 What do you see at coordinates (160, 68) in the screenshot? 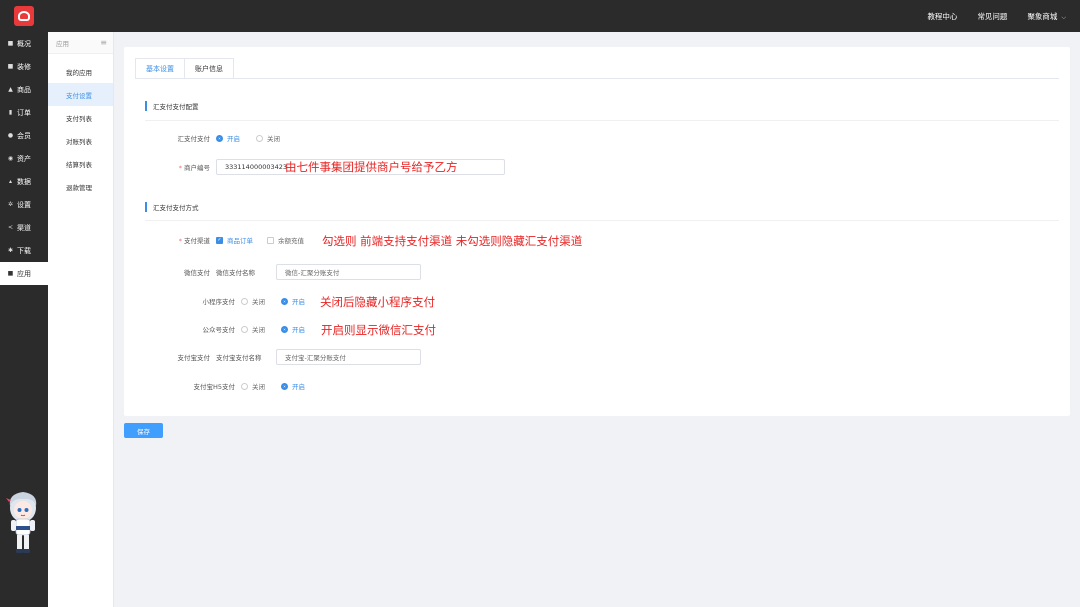
I see `tab-basic-settings: 基本设置` at bounding box center [160, 68].